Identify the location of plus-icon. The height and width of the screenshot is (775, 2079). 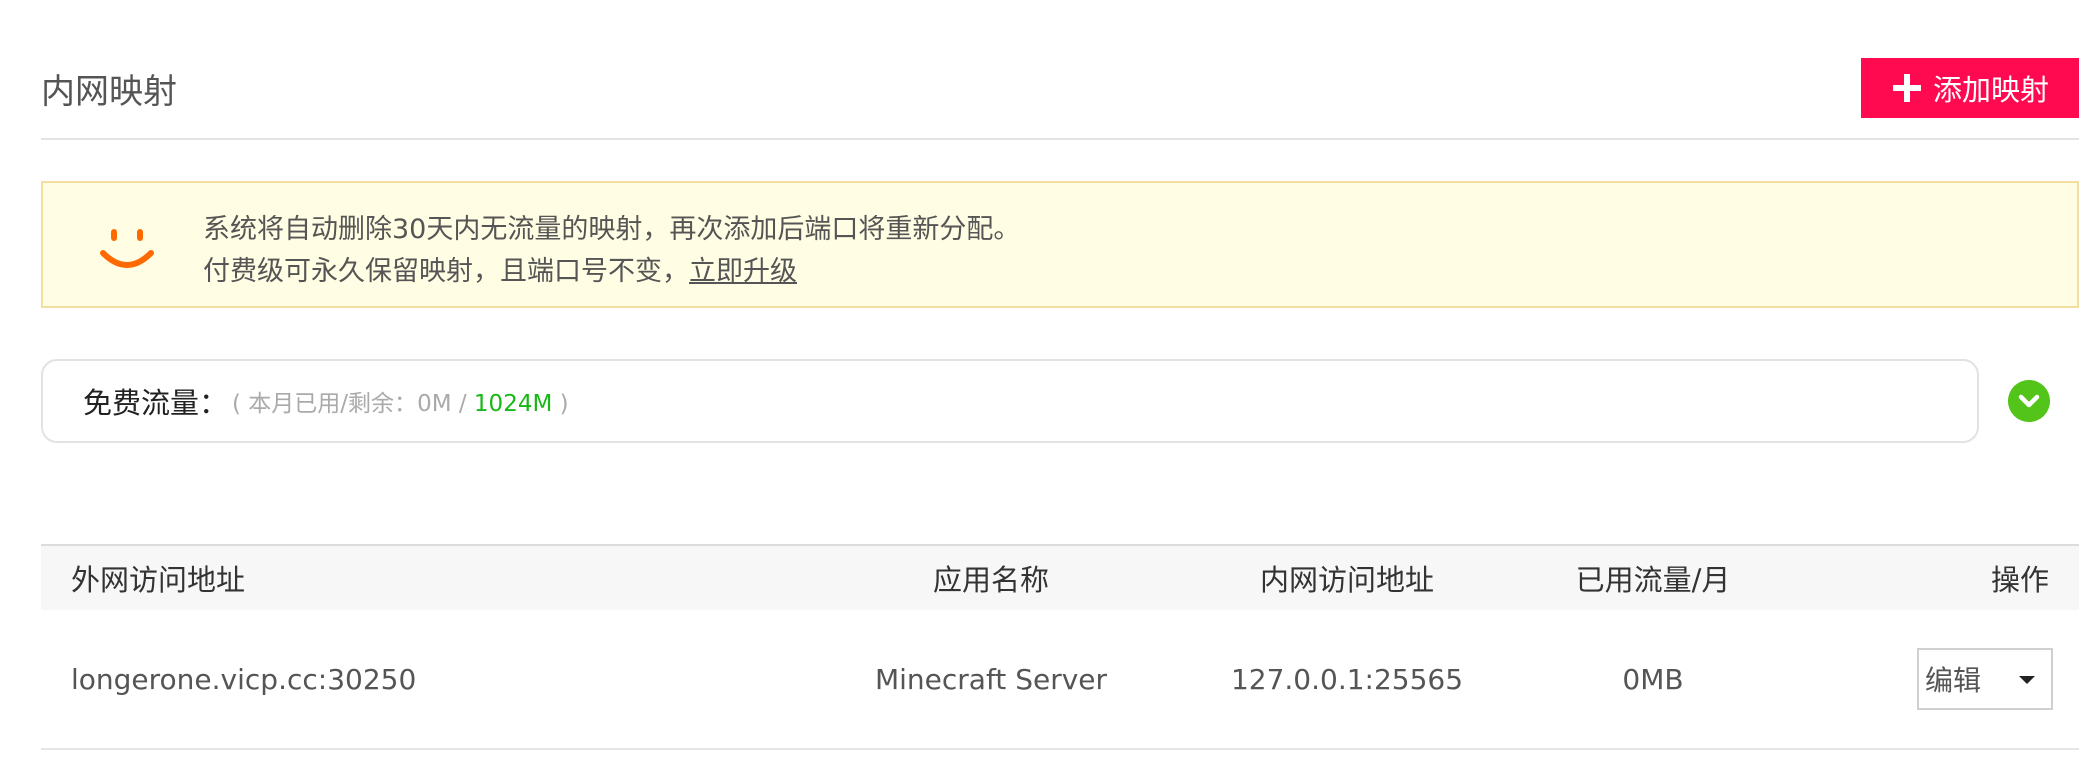
(1906, 88).